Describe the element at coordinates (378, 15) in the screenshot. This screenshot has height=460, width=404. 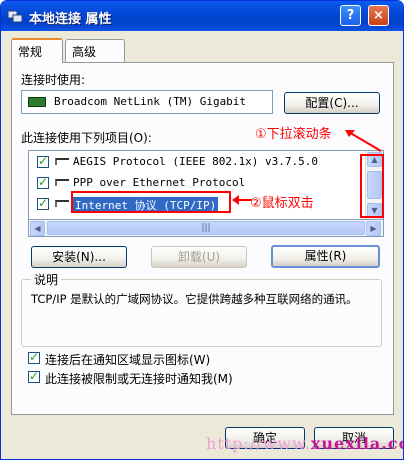
I see `close-button: ×` at that location.